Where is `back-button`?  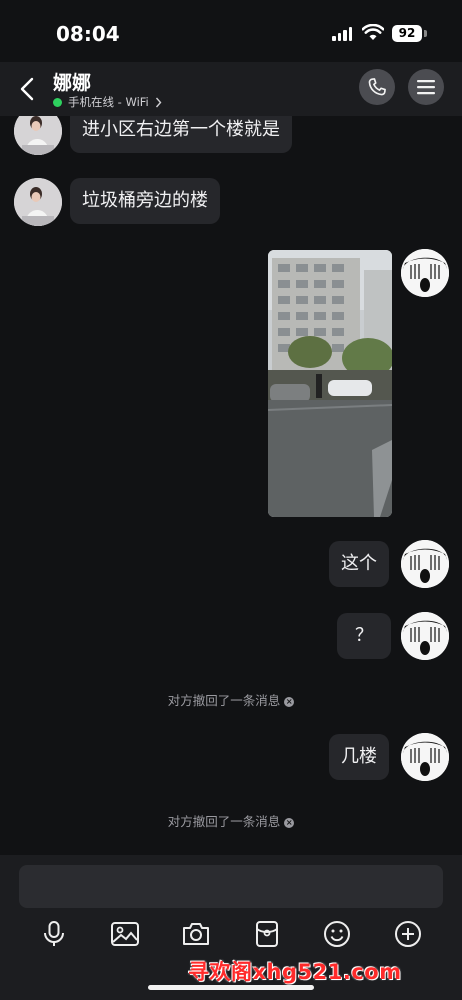
back-button is located at coordinates (27, 89).